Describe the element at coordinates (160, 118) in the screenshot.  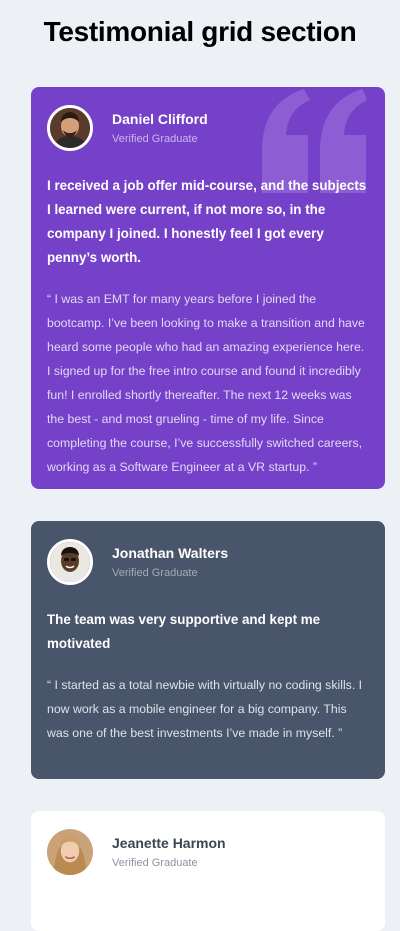
I see `author-name: Daniel Clifford` at that location.